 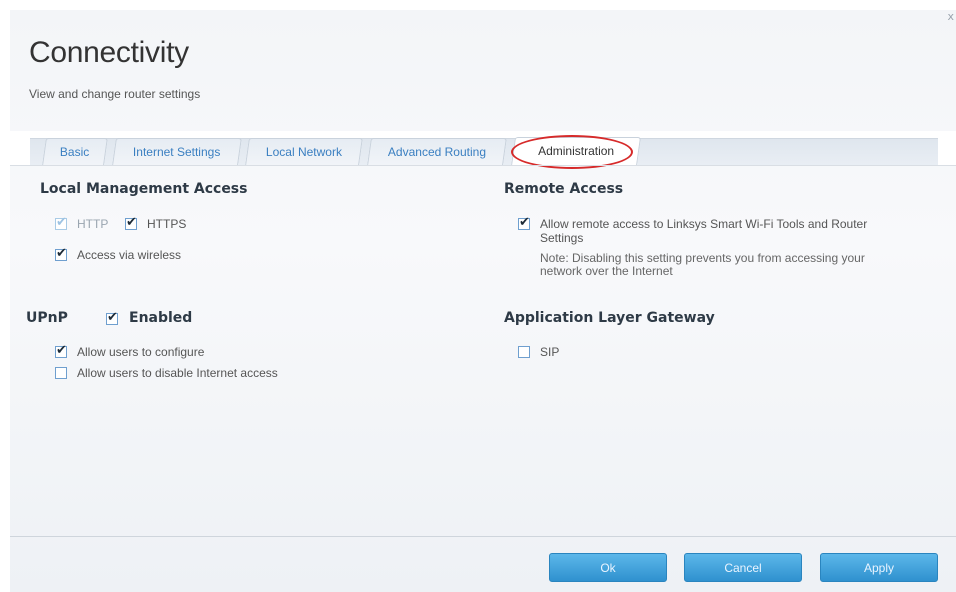 I want to click on ok-button: Ok, so click(x=608, y=567).